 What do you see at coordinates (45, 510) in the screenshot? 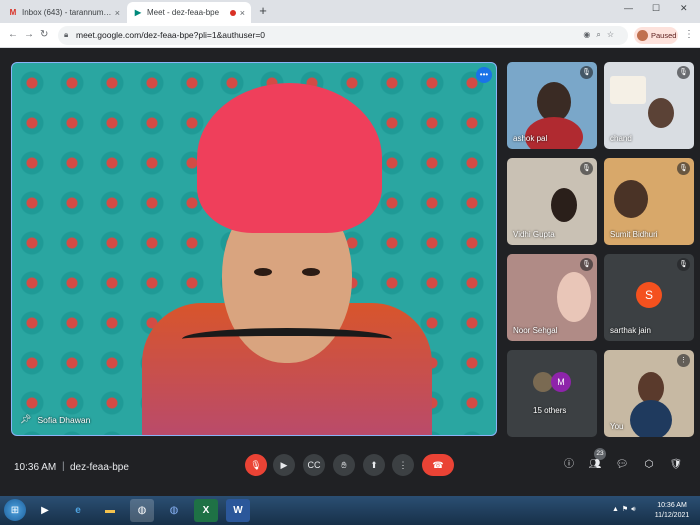
I see `media-player-icon: ▶` at bounding box center [45, 510].